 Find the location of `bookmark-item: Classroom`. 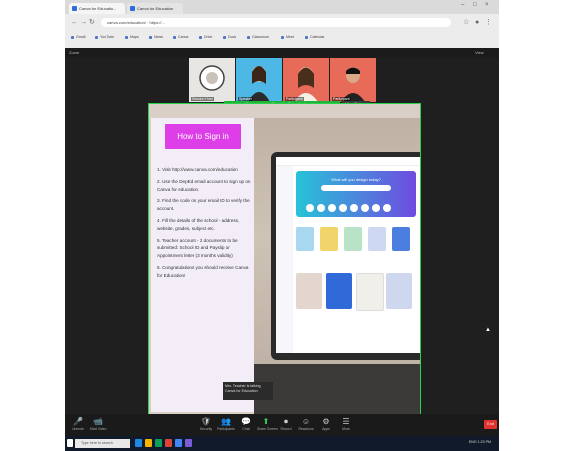

bookmark-item: Classroom is located at coordinates (258, 37).